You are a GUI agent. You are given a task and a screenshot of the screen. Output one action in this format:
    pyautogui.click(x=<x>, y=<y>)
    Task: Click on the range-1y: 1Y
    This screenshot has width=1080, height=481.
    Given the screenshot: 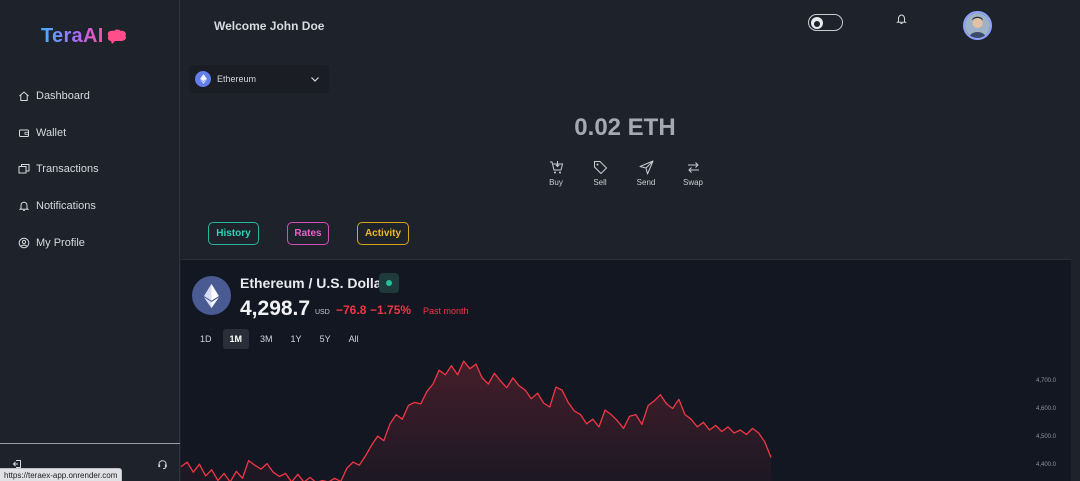 What is the action you would take?
    pyautogui.click(x=296, y=339)
    